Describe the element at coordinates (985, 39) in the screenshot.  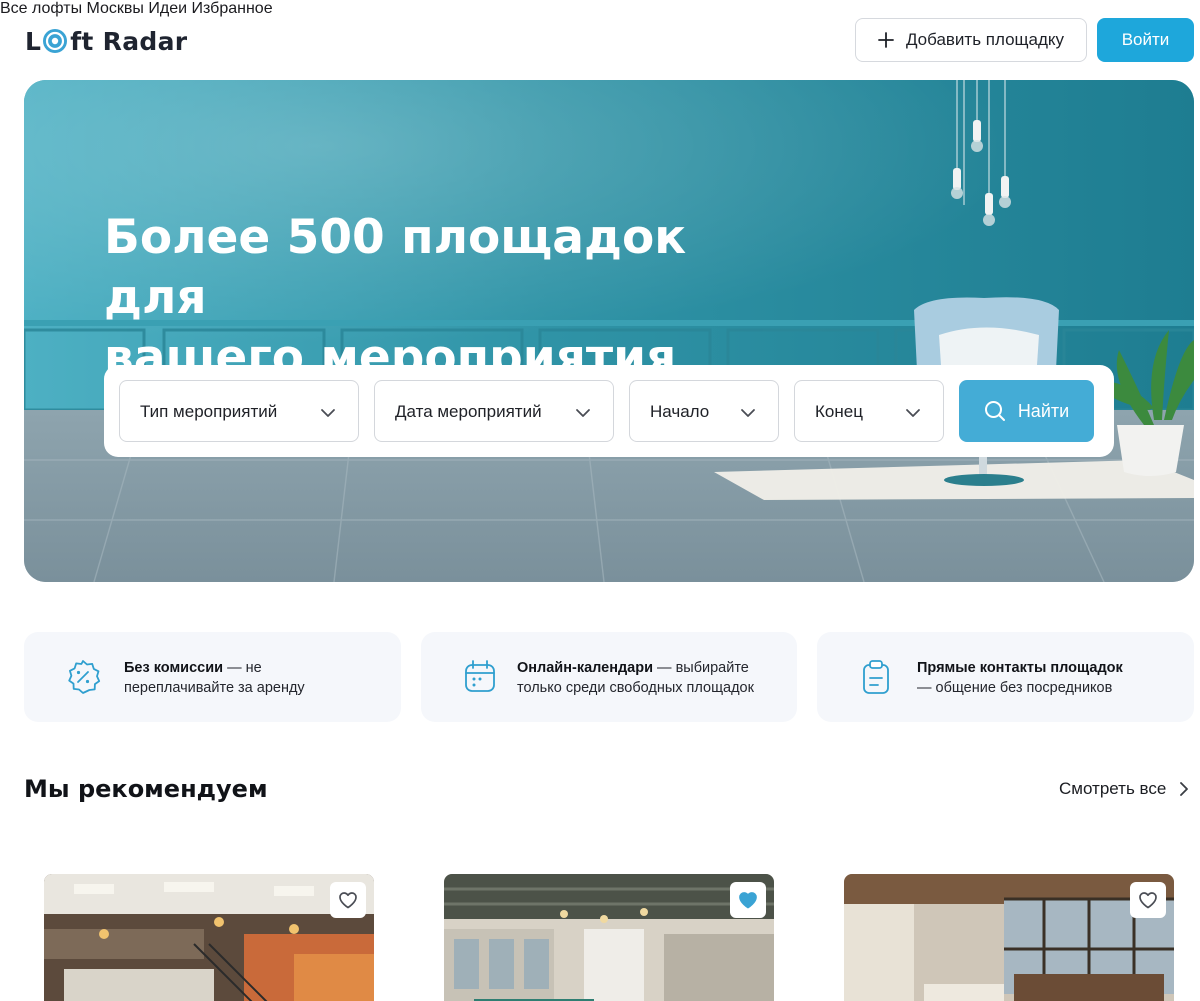
I see `add-venue-label: Добавить площадку` at that location.